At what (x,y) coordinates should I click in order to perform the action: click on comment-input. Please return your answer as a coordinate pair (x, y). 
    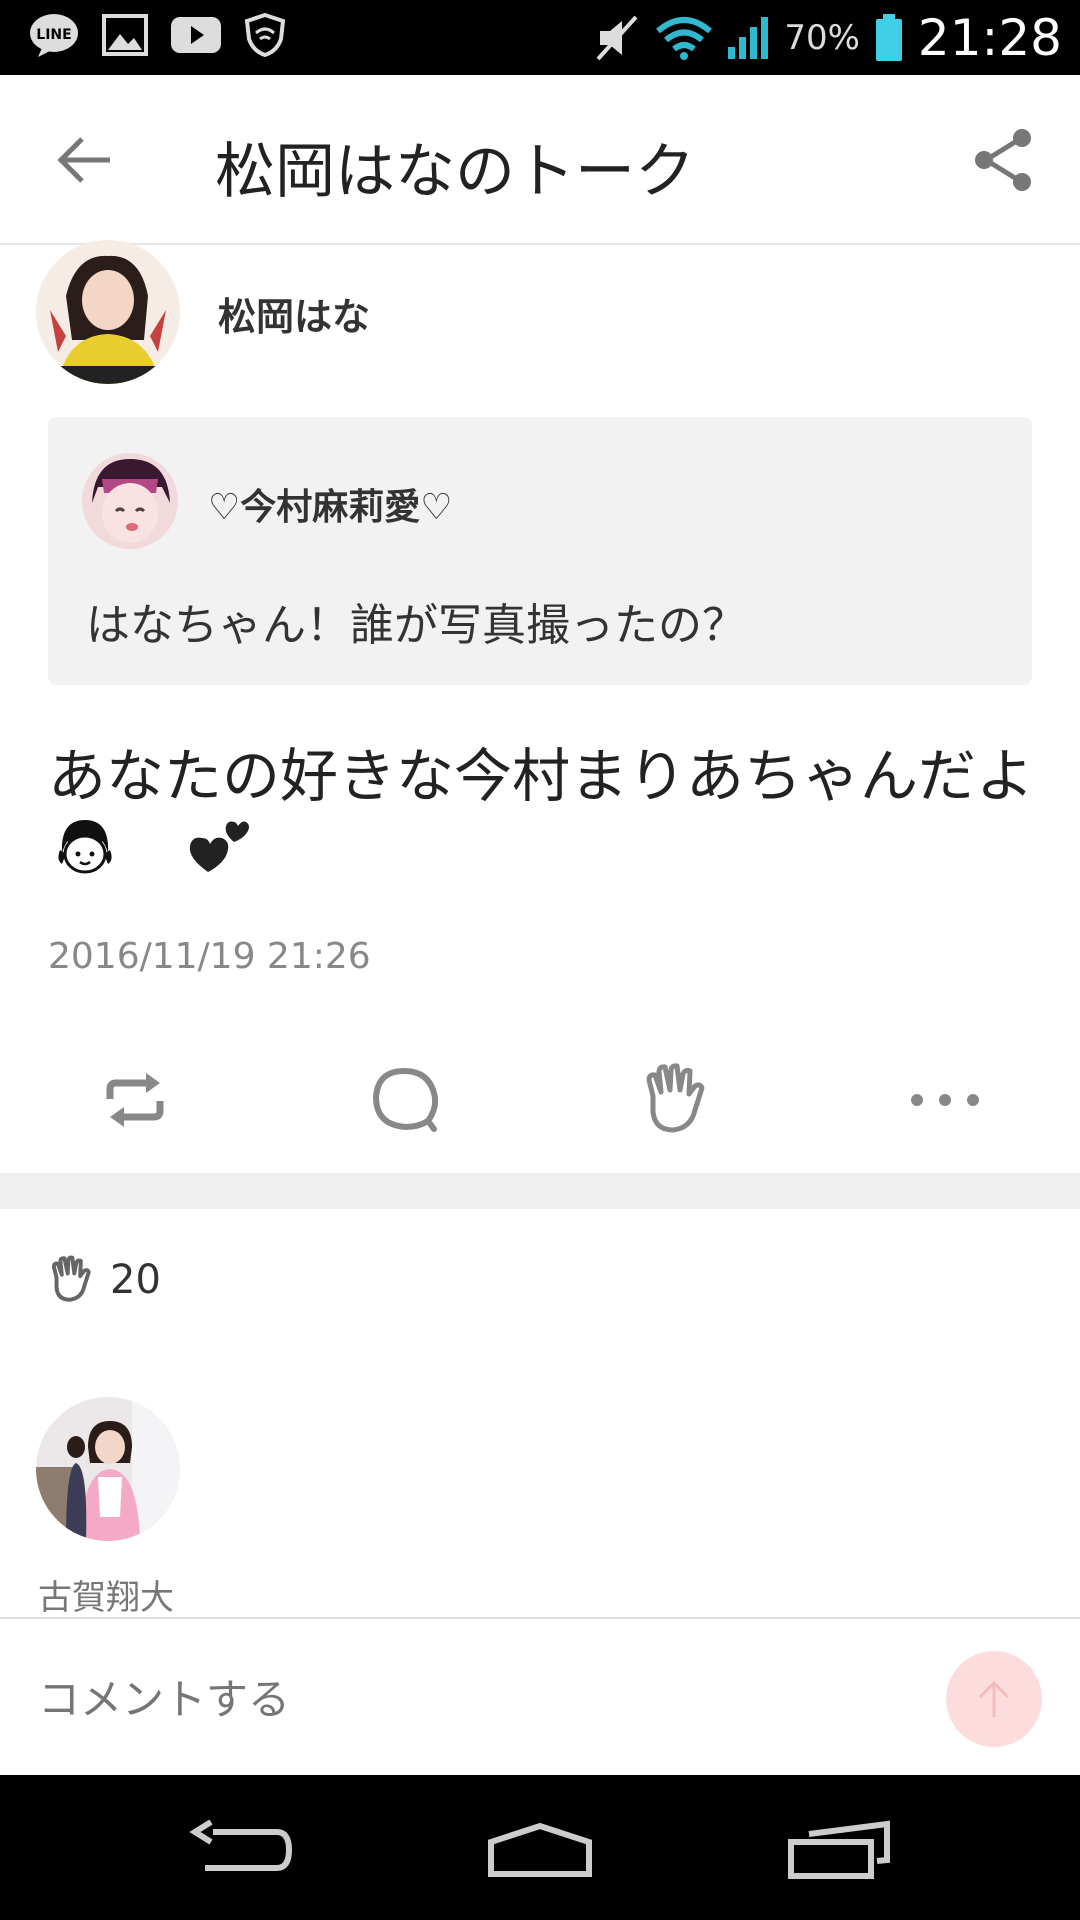
    Looking at the image, I should click on (468, 1699).